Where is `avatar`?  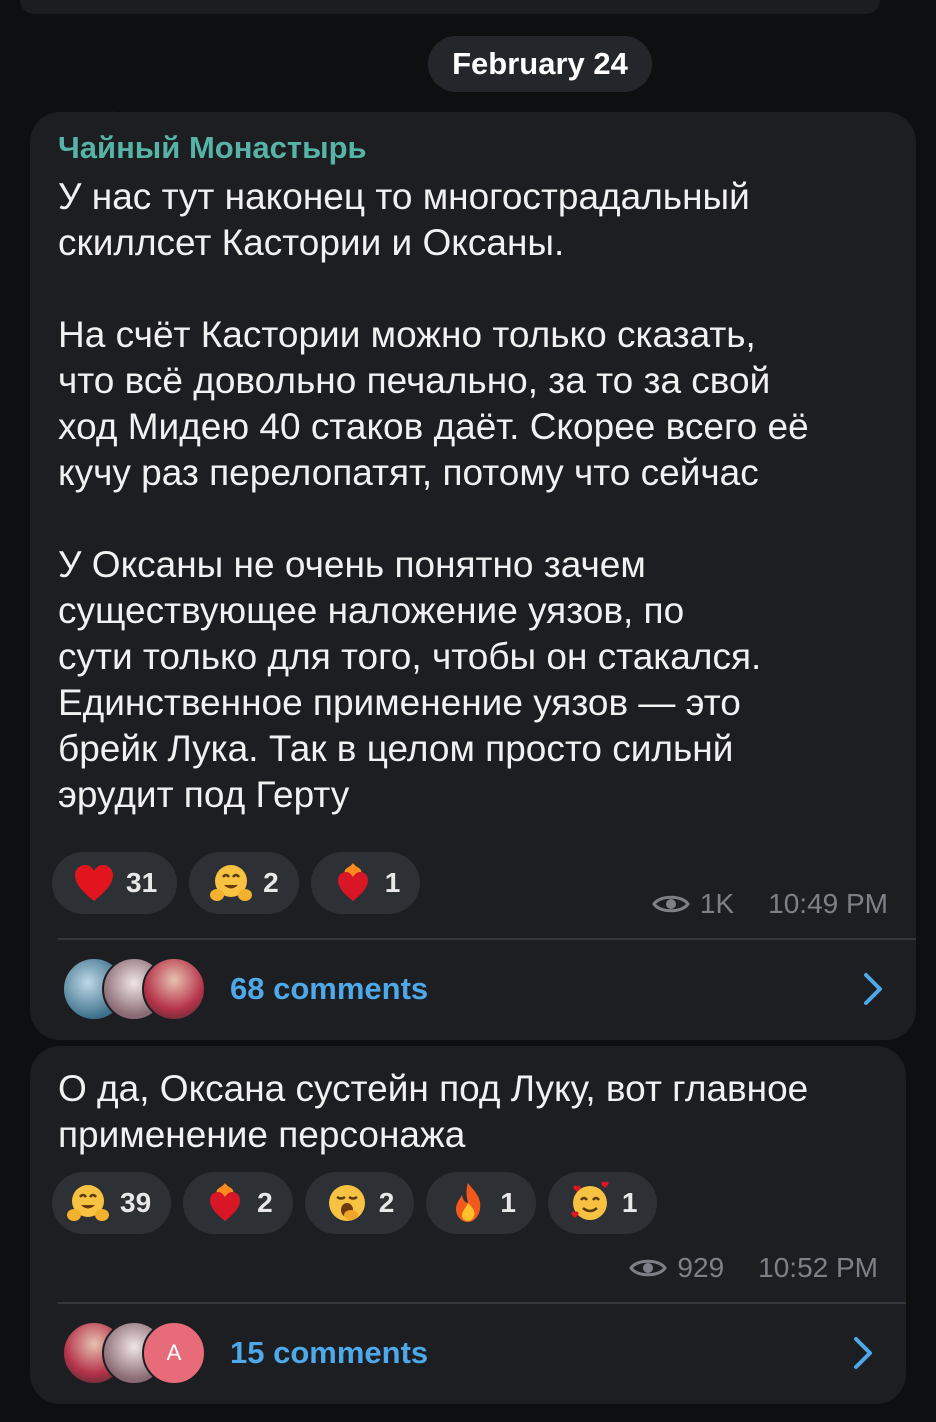 avatar is located at coordinates (174, 989).